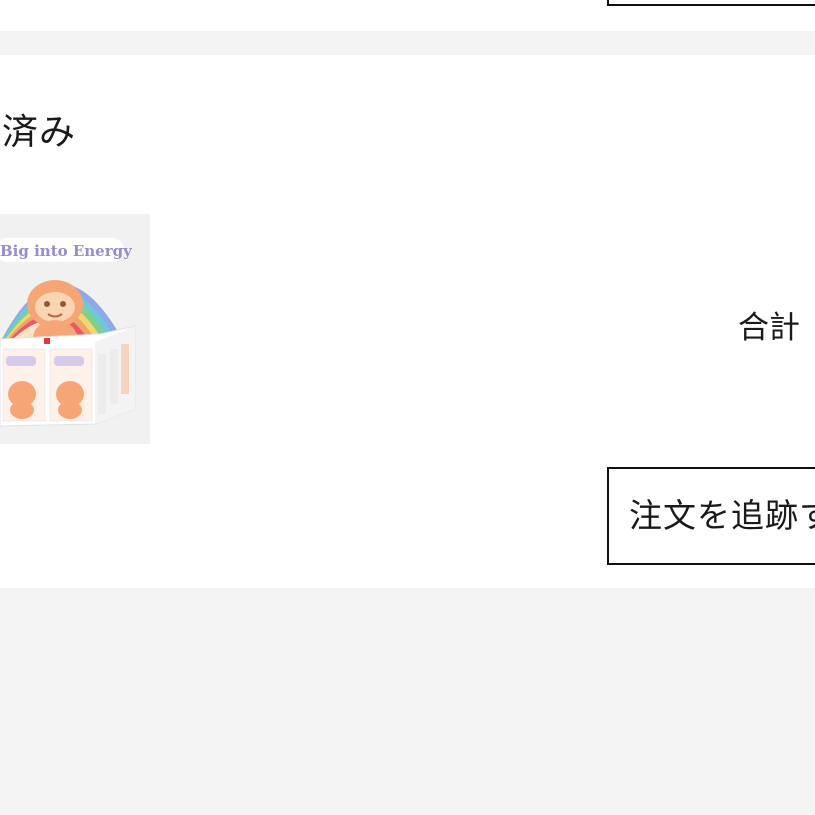 This screenshot has width=815, height=815. I want to click on display-box, so click(68, 376).